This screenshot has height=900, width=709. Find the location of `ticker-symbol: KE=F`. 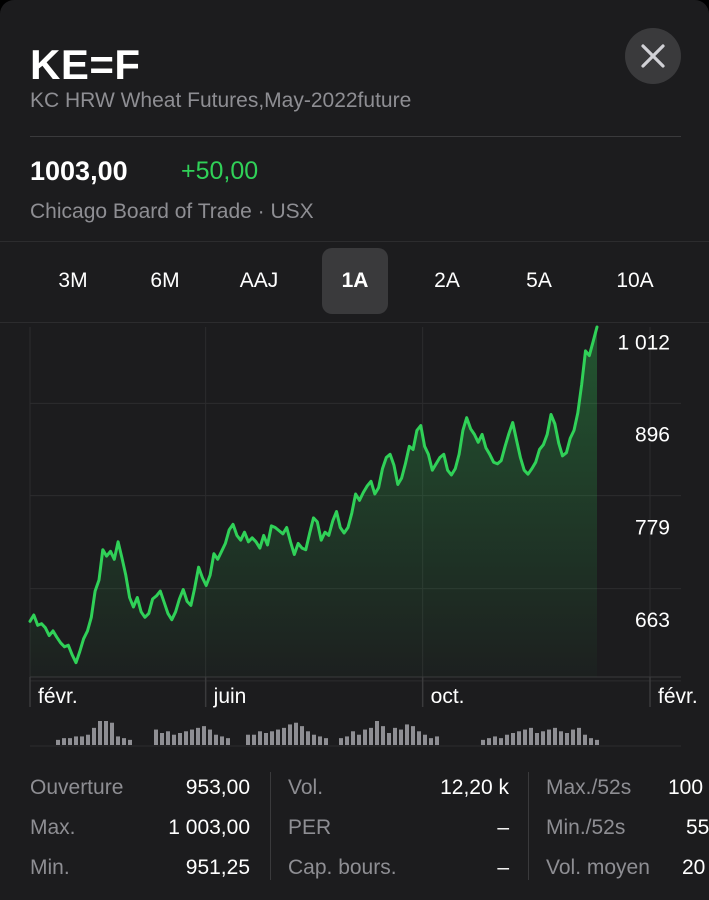

ticker-symbol: KE=F is located at coordinates (85, 64).